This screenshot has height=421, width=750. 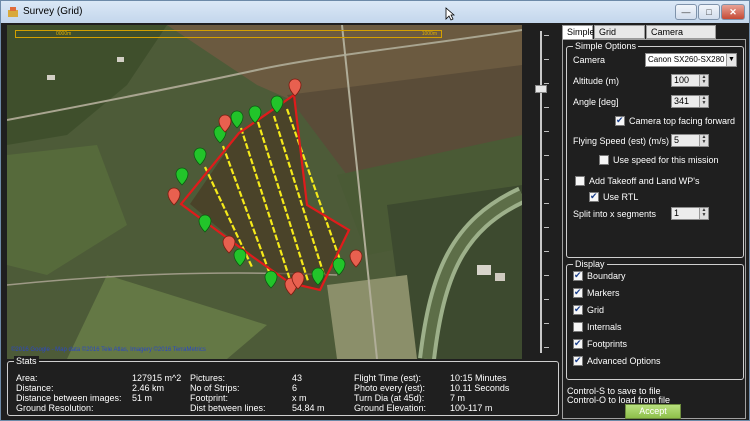 I want to click on advanced-options-checkbox, so click(x=578, y=360).